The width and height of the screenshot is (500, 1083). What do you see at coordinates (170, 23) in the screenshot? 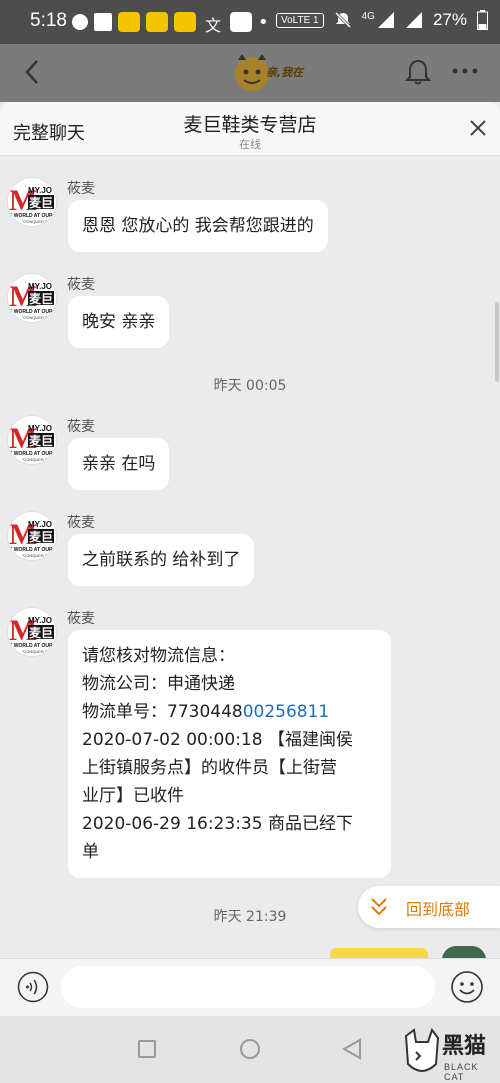
I see `notification-icons: 文 •` at bounding box center [170, 23].